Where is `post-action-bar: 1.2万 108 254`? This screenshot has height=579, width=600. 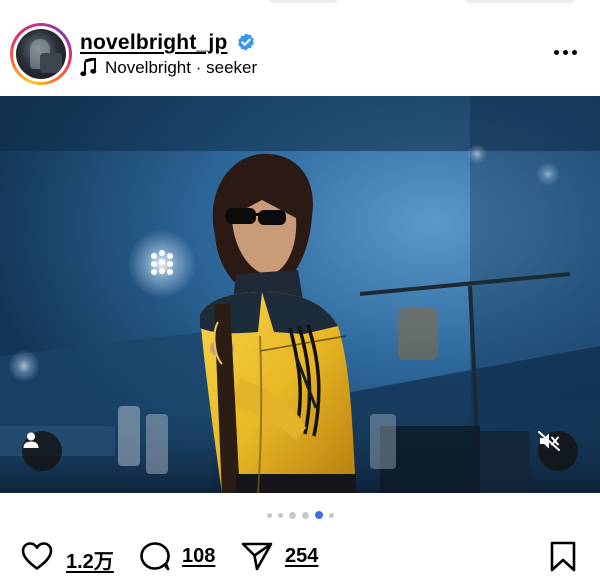
post-action-bar: 1.2万 108 254 is located at coordinates (300, 557).